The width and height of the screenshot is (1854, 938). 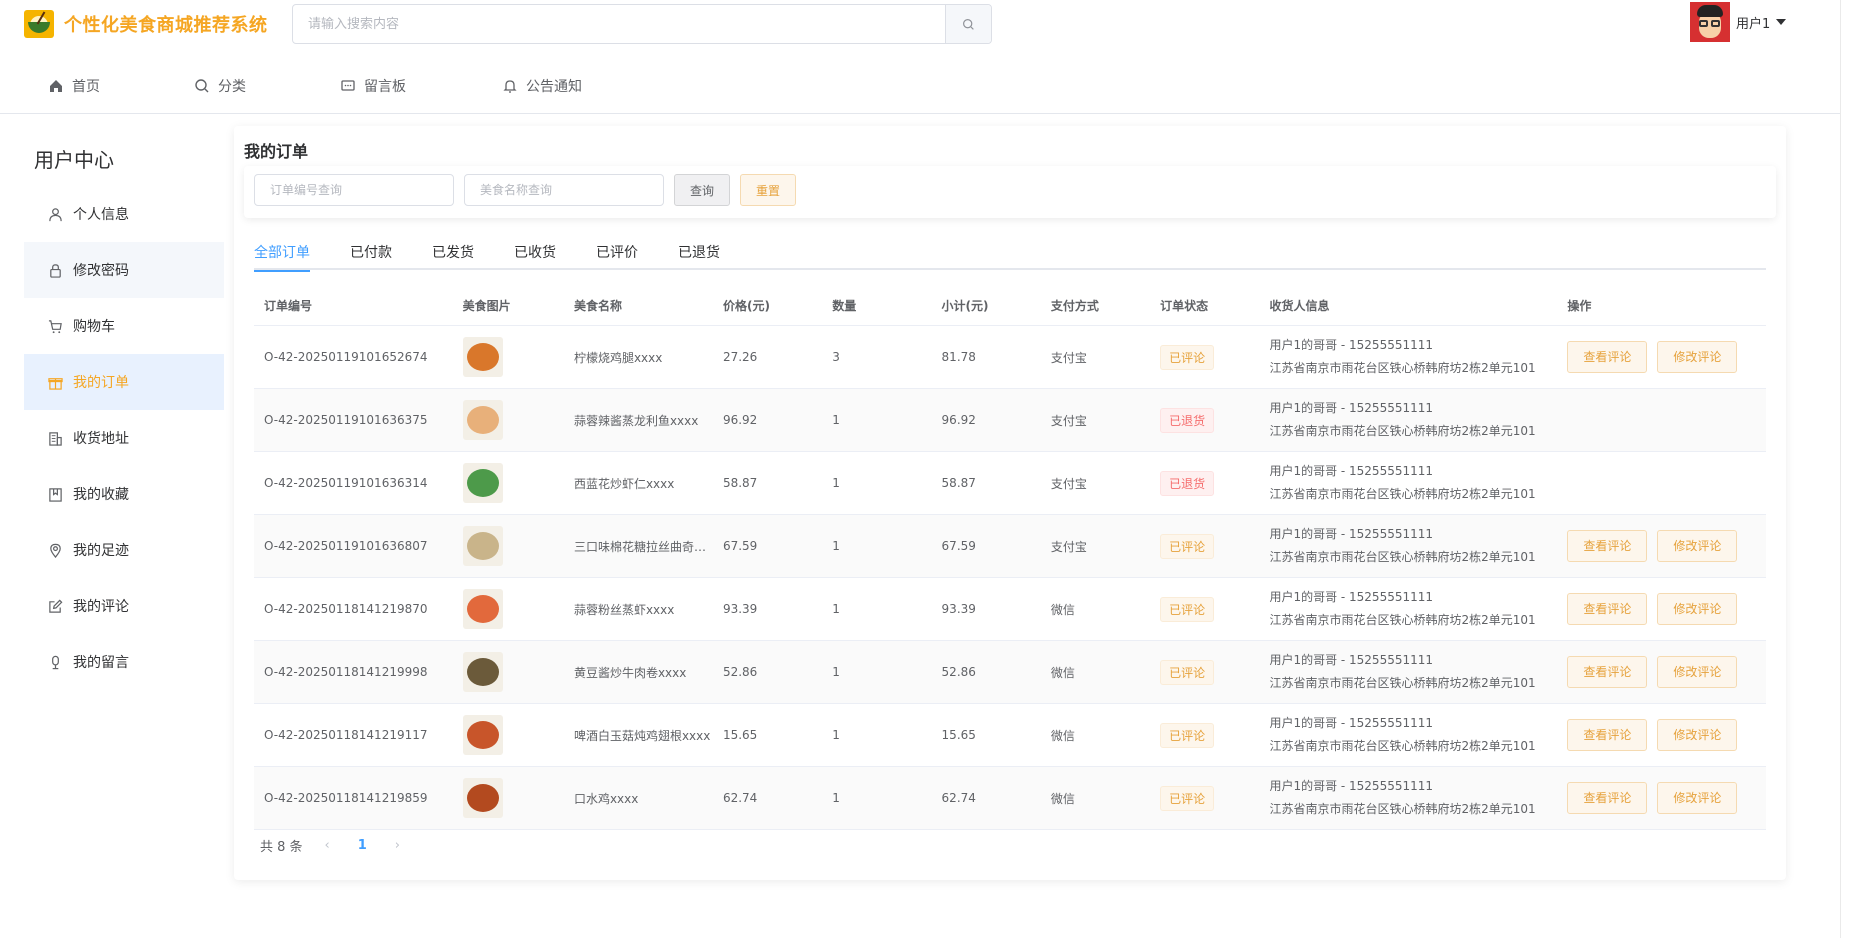 I want to click on tab-reviewed: 已评价, so click(x=617, y=256).